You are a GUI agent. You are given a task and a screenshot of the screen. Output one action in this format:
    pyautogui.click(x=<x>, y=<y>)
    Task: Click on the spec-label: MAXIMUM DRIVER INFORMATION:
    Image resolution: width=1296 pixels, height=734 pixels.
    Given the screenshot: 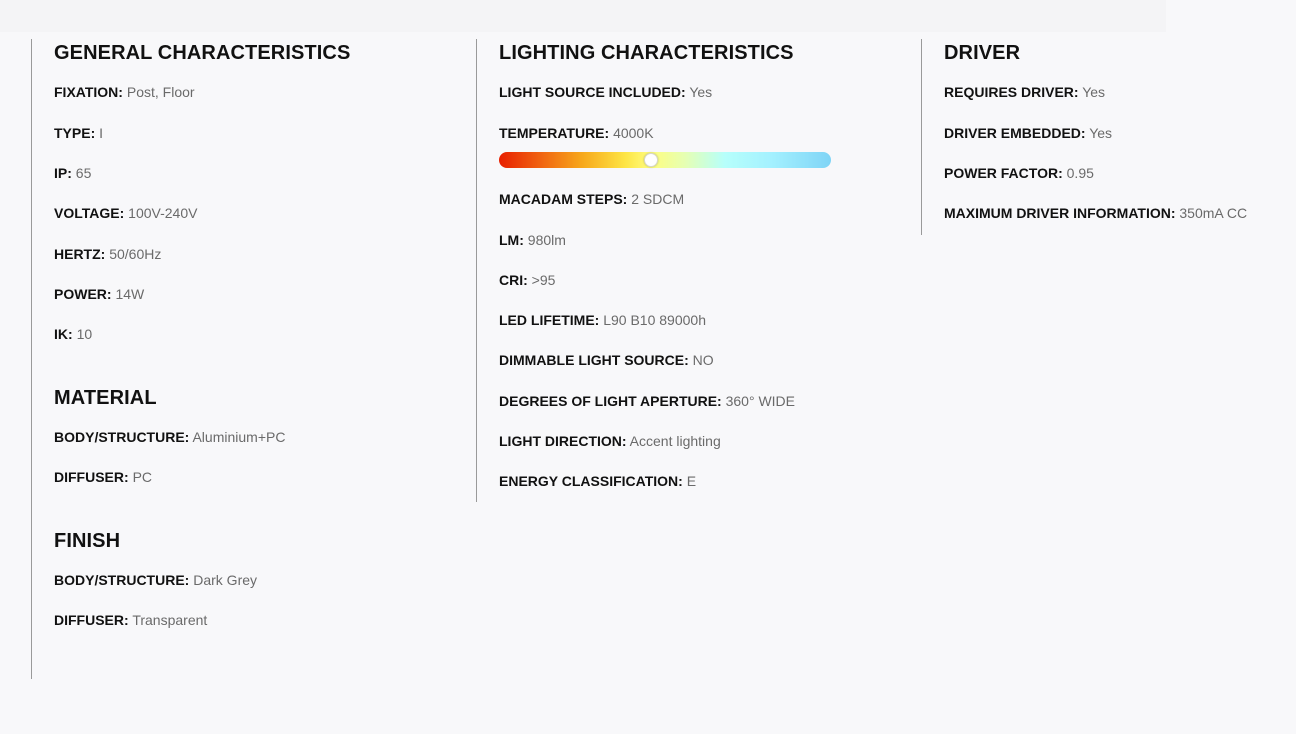 What is the action you would take?
    pyautogui.click(x=1060, y=213)
    